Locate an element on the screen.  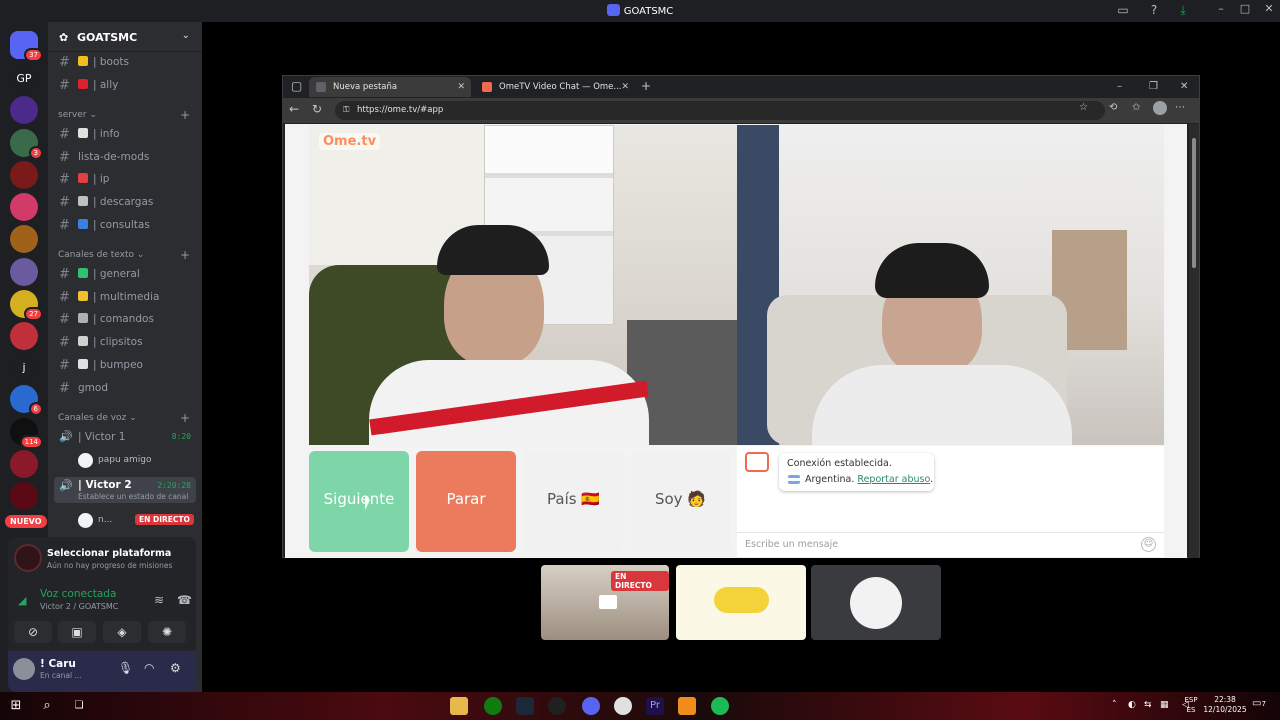
channel-item: # | bumpeo is located at coordinates (126, 366).